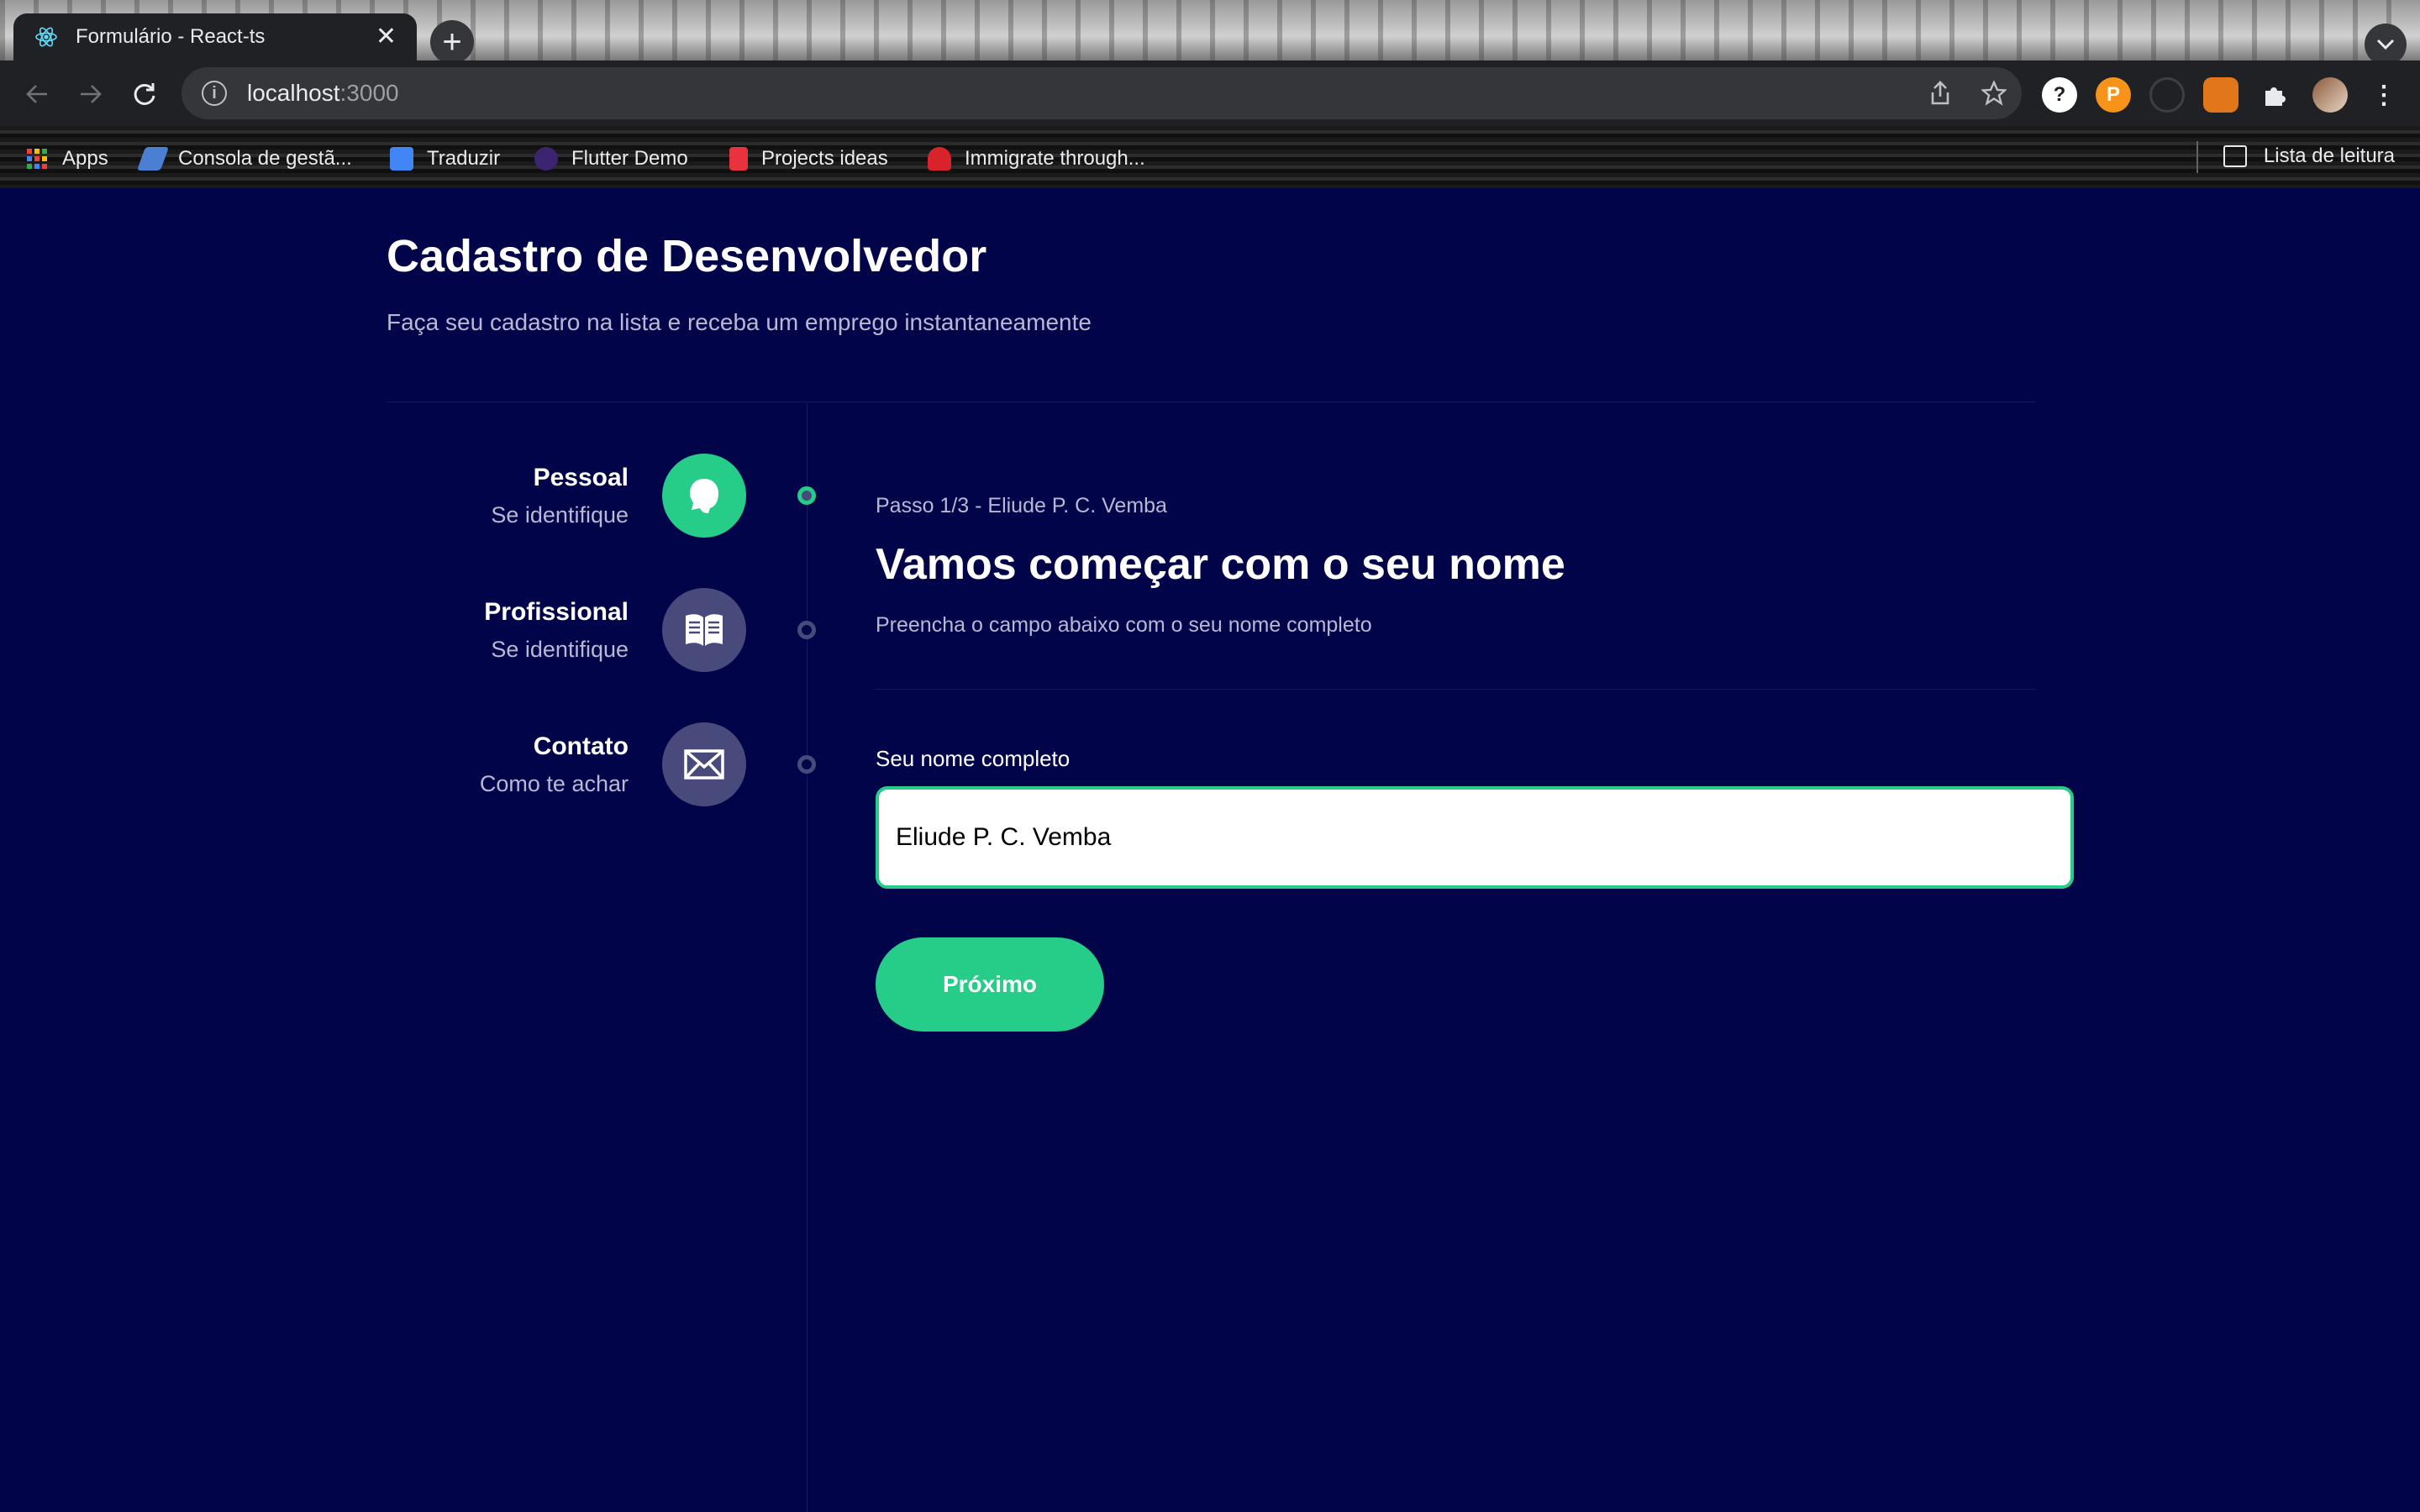 This screenshot has height=1512, width=2420. Describe the element at coordinates (2386, 45) in the screenshot. I see `tab-search-icon` at that location.